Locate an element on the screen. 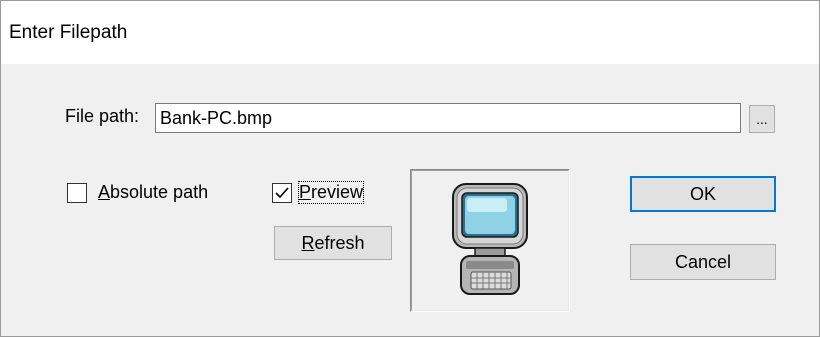 This screenshot has height=337, width=820. refresh-button: Refresh is located at coordinates (333, 243).